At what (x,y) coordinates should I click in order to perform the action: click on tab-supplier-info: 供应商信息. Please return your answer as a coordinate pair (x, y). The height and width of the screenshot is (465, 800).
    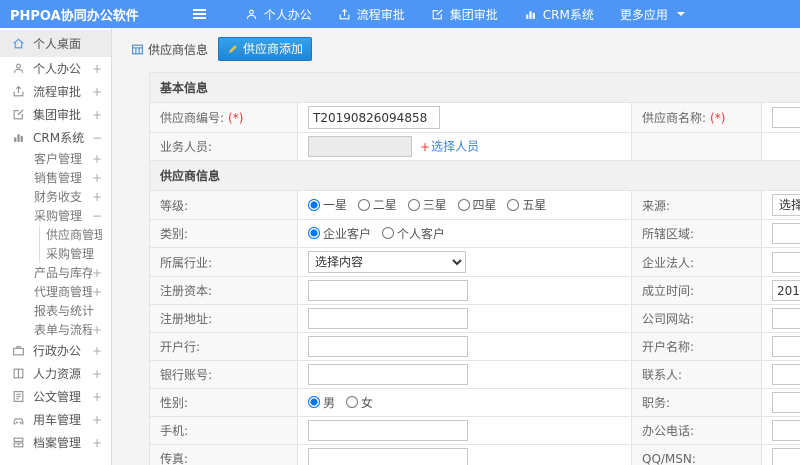
    Looking at the image, I should click on (169, 49).